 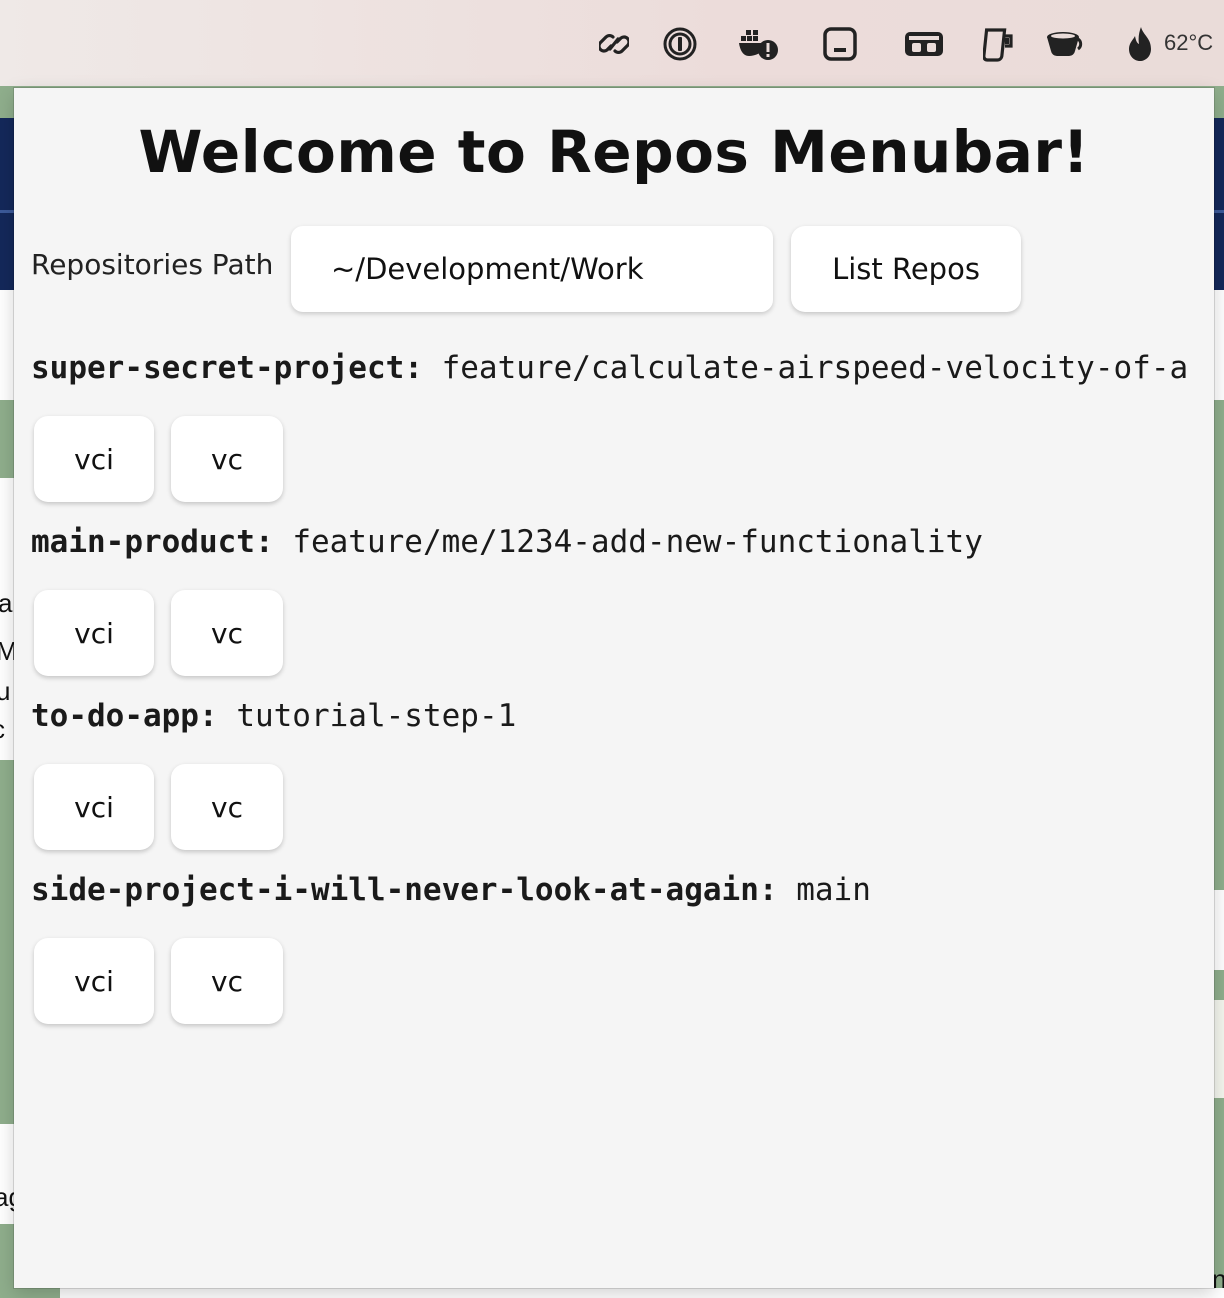 What do you see at coordinates (1066, 44) in the screenshot?
I see `coffee-cup-icon` at bounding box center [1066, 44].